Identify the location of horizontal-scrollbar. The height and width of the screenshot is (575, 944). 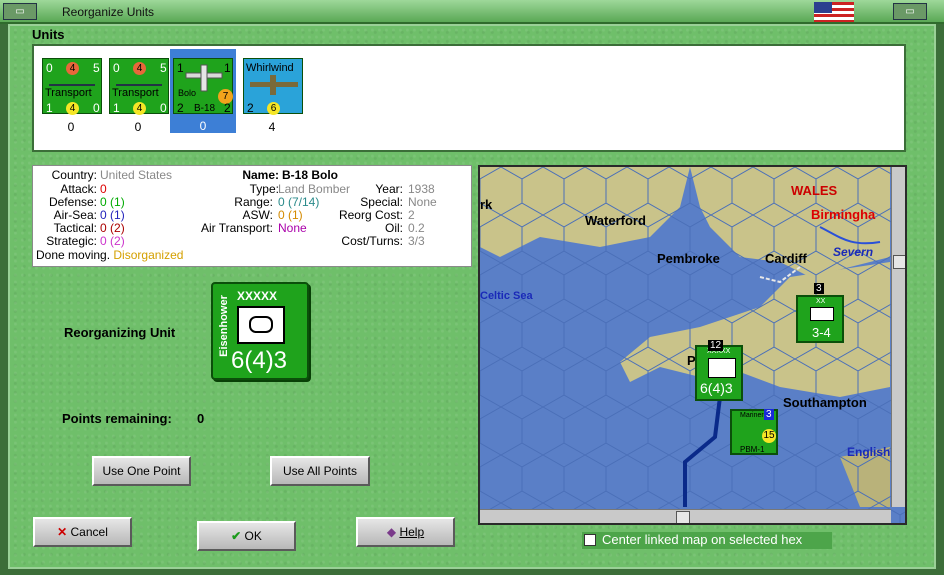
(685, 516).